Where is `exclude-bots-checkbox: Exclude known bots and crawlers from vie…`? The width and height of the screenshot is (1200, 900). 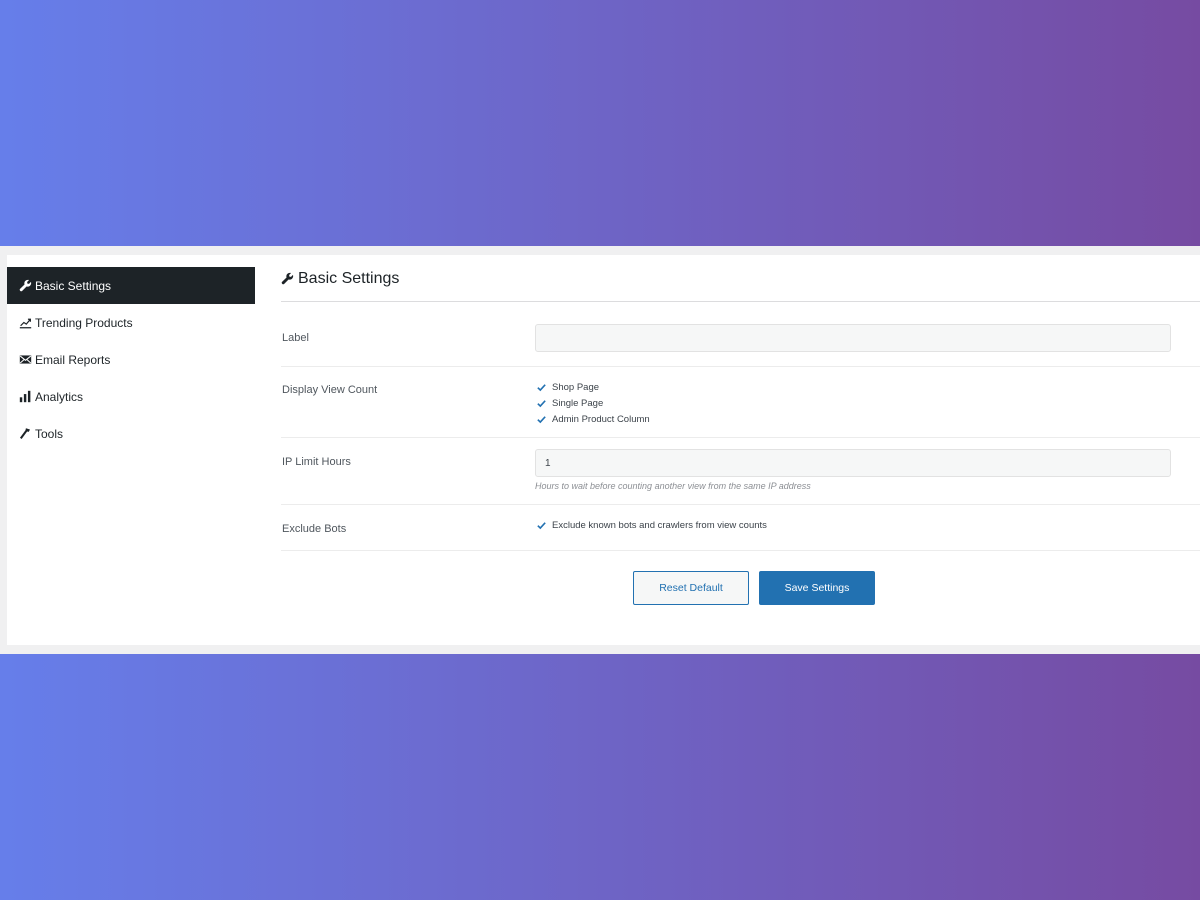
exclude-bots-checkbox: Exclude known bots and crawlers from vie… is located at coordinates (651, 525).